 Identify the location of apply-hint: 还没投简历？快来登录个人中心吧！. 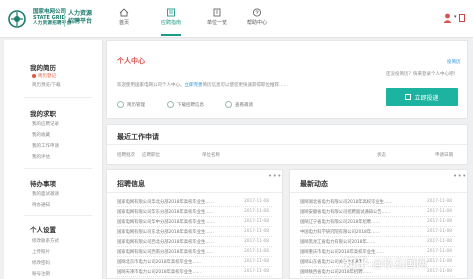
(422, 74).